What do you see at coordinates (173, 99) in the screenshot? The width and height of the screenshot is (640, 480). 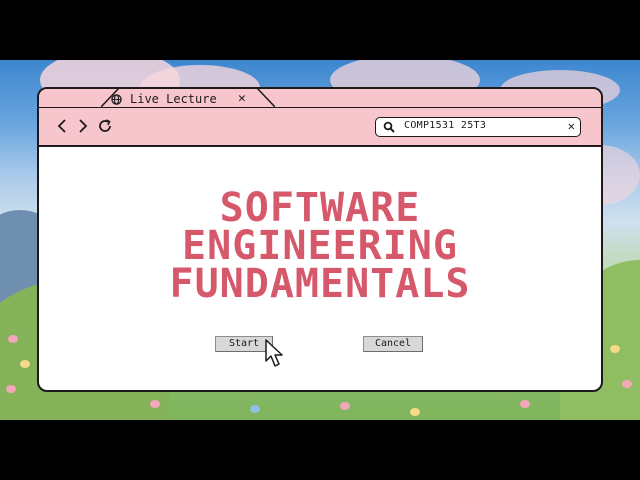 I see `tab-title: Live Lecture` at bounding box center [173, 99].